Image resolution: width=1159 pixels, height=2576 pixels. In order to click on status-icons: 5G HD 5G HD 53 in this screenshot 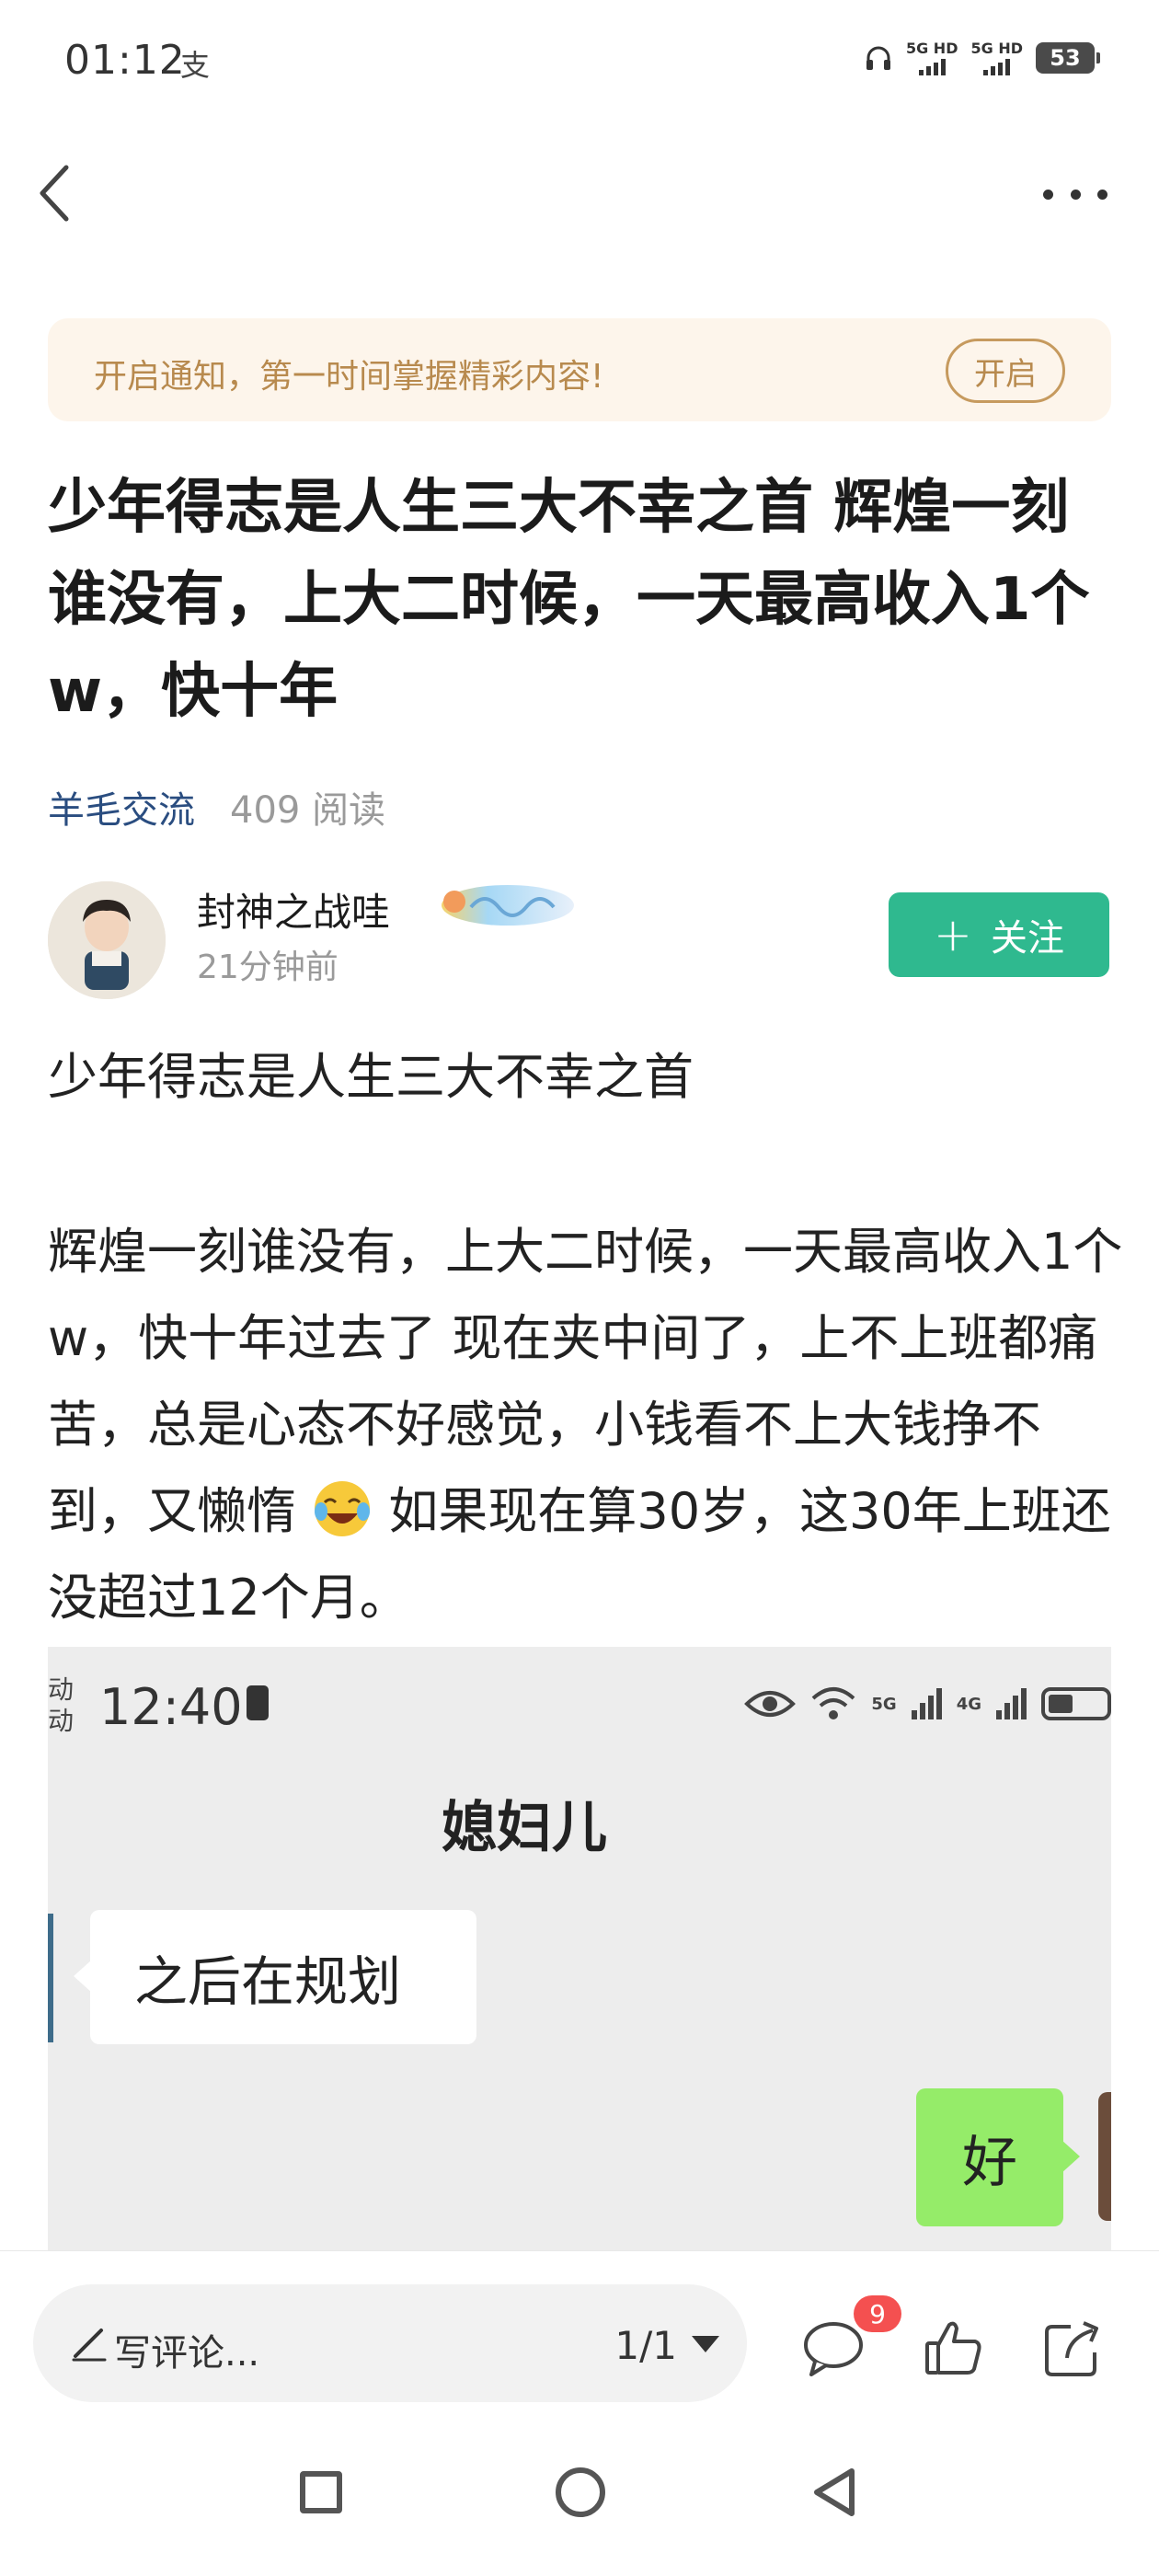, I will do `click(982, 57)`.